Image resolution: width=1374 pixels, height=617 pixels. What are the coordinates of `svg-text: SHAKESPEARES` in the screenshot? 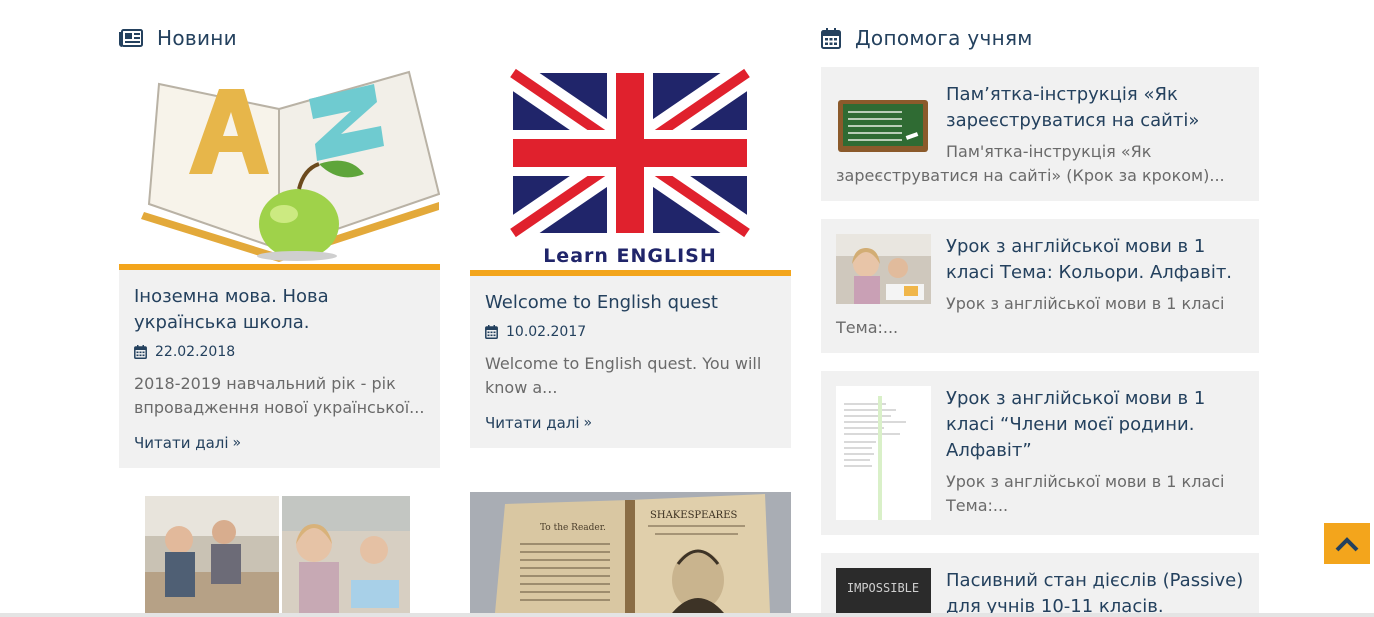 It's located at (693, 515).